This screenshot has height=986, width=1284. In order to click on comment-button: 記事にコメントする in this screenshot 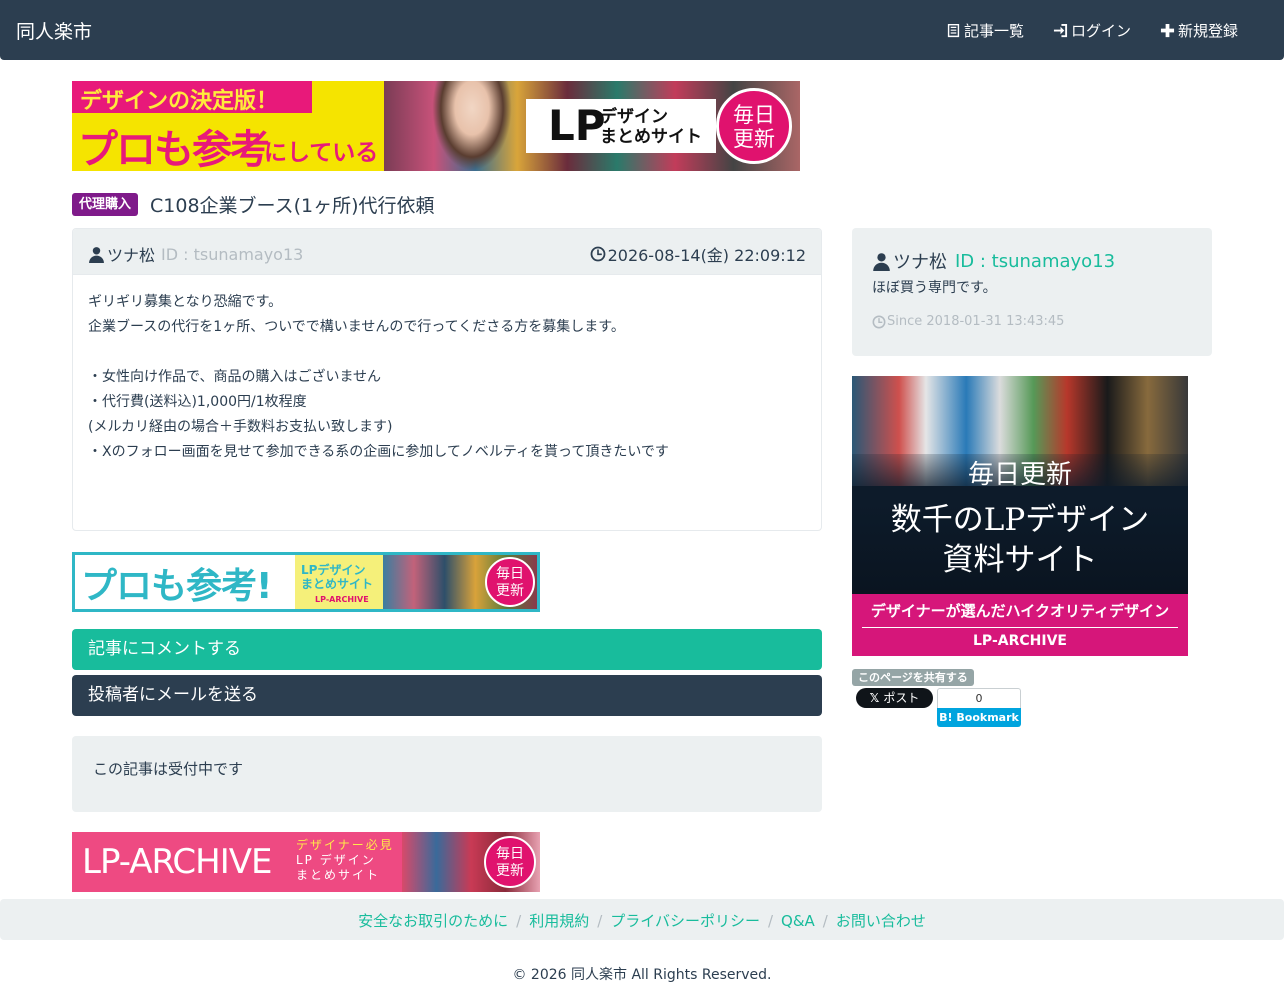, I will do `click(447, 649)`.